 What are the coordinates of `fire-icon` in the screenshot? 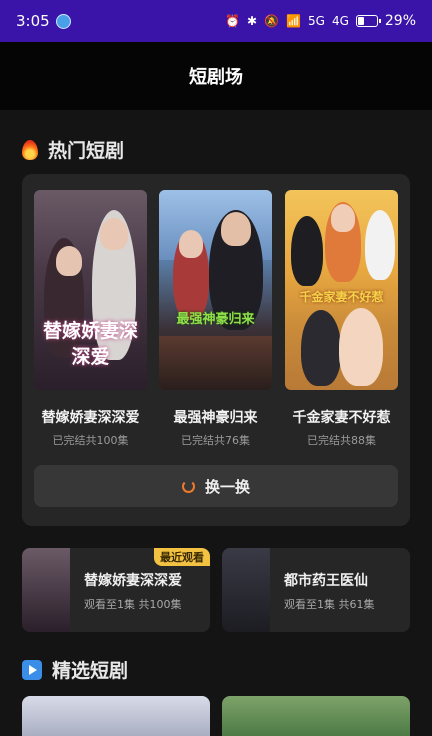 It's located at (30, 149).